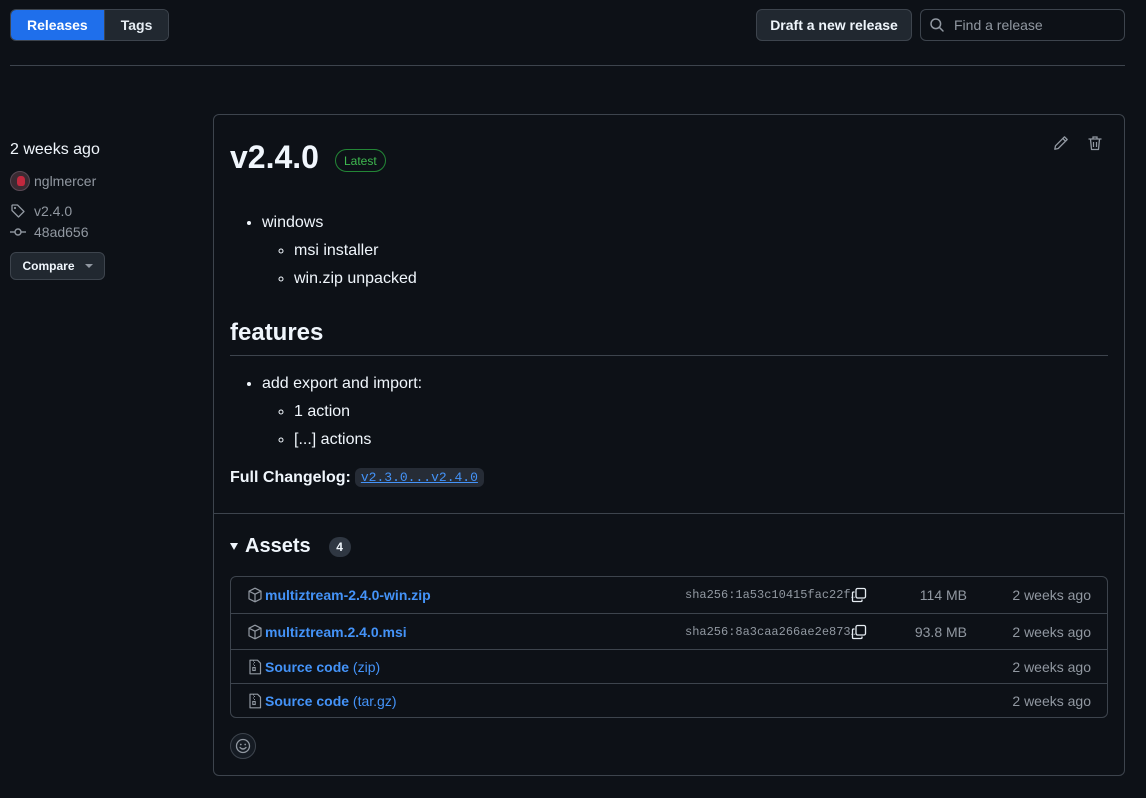 This screenshot has width=1146, height=798. I want to click on add-reaction-button, so click(243, 746).